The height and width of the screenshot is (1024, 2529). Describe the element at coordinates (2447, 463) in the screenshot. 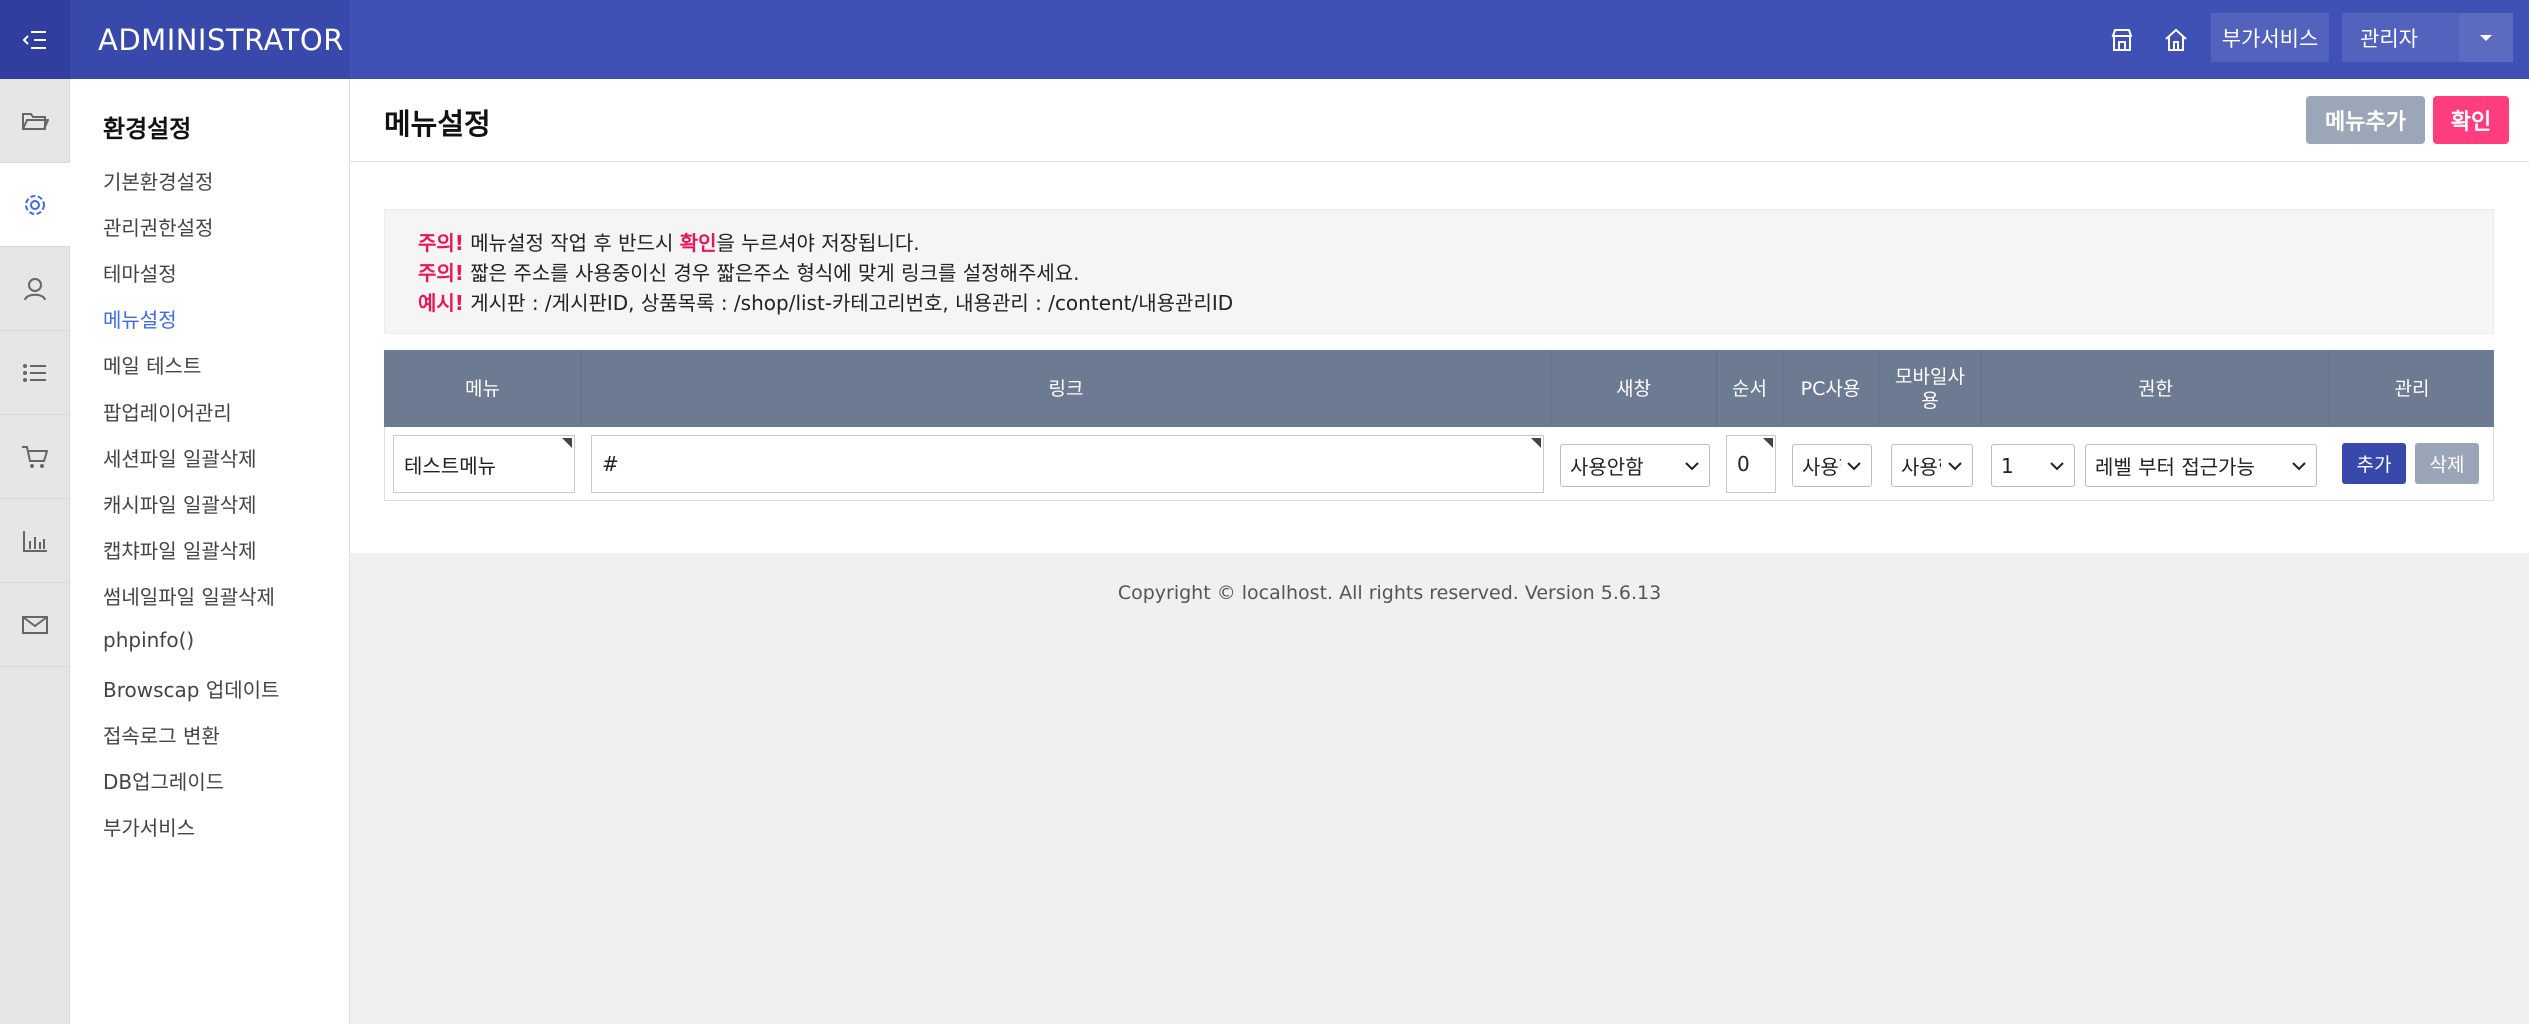

I see `row-delete-button: 삭제` at that location.